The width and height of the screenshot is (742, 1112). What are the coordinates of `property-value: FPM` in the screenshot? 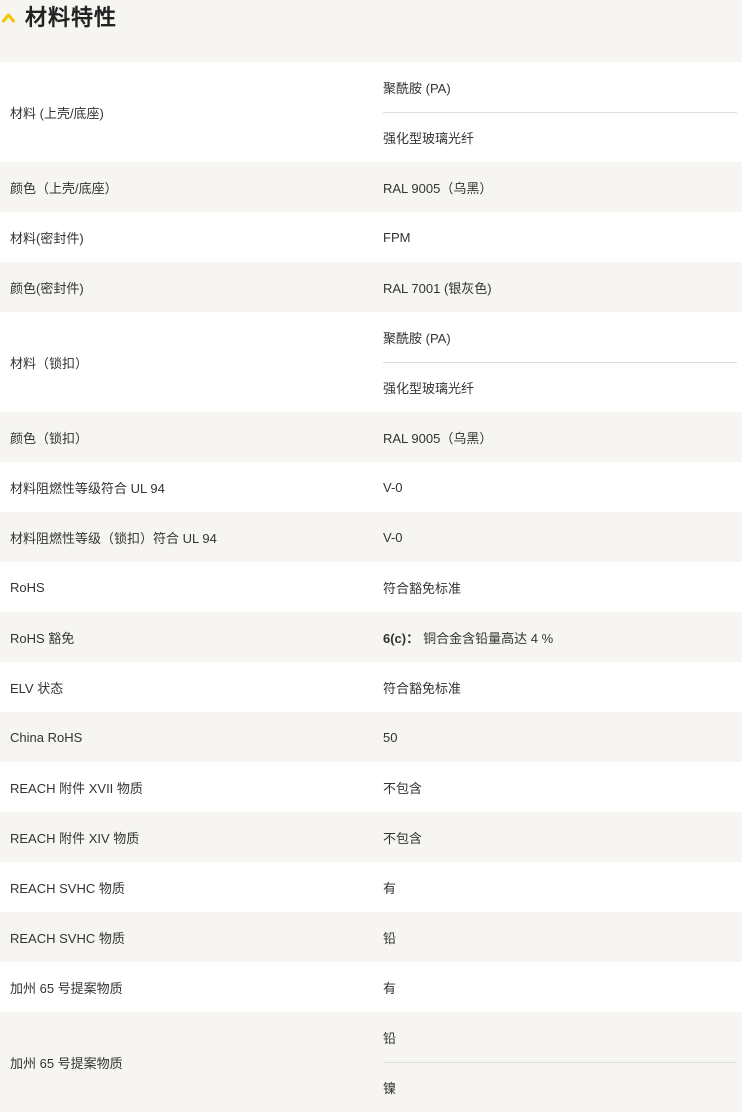 It's located at (560, 237).